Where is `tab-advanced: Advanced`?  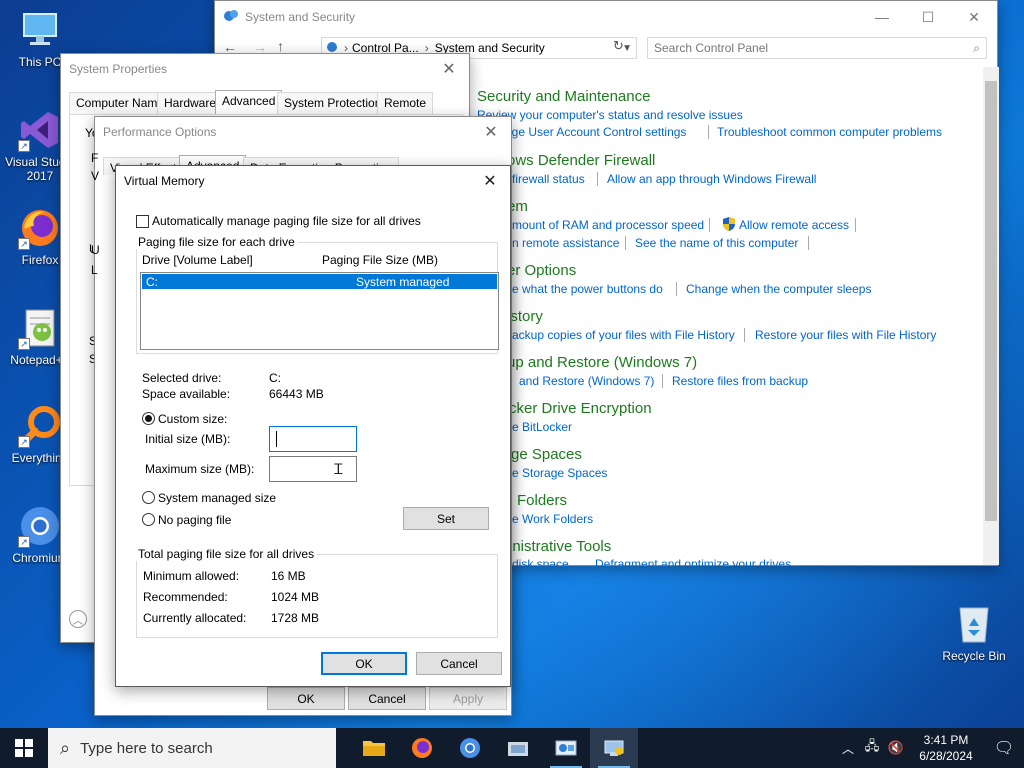
tab-advanced: Advanced is located at coordinates (249, 102).